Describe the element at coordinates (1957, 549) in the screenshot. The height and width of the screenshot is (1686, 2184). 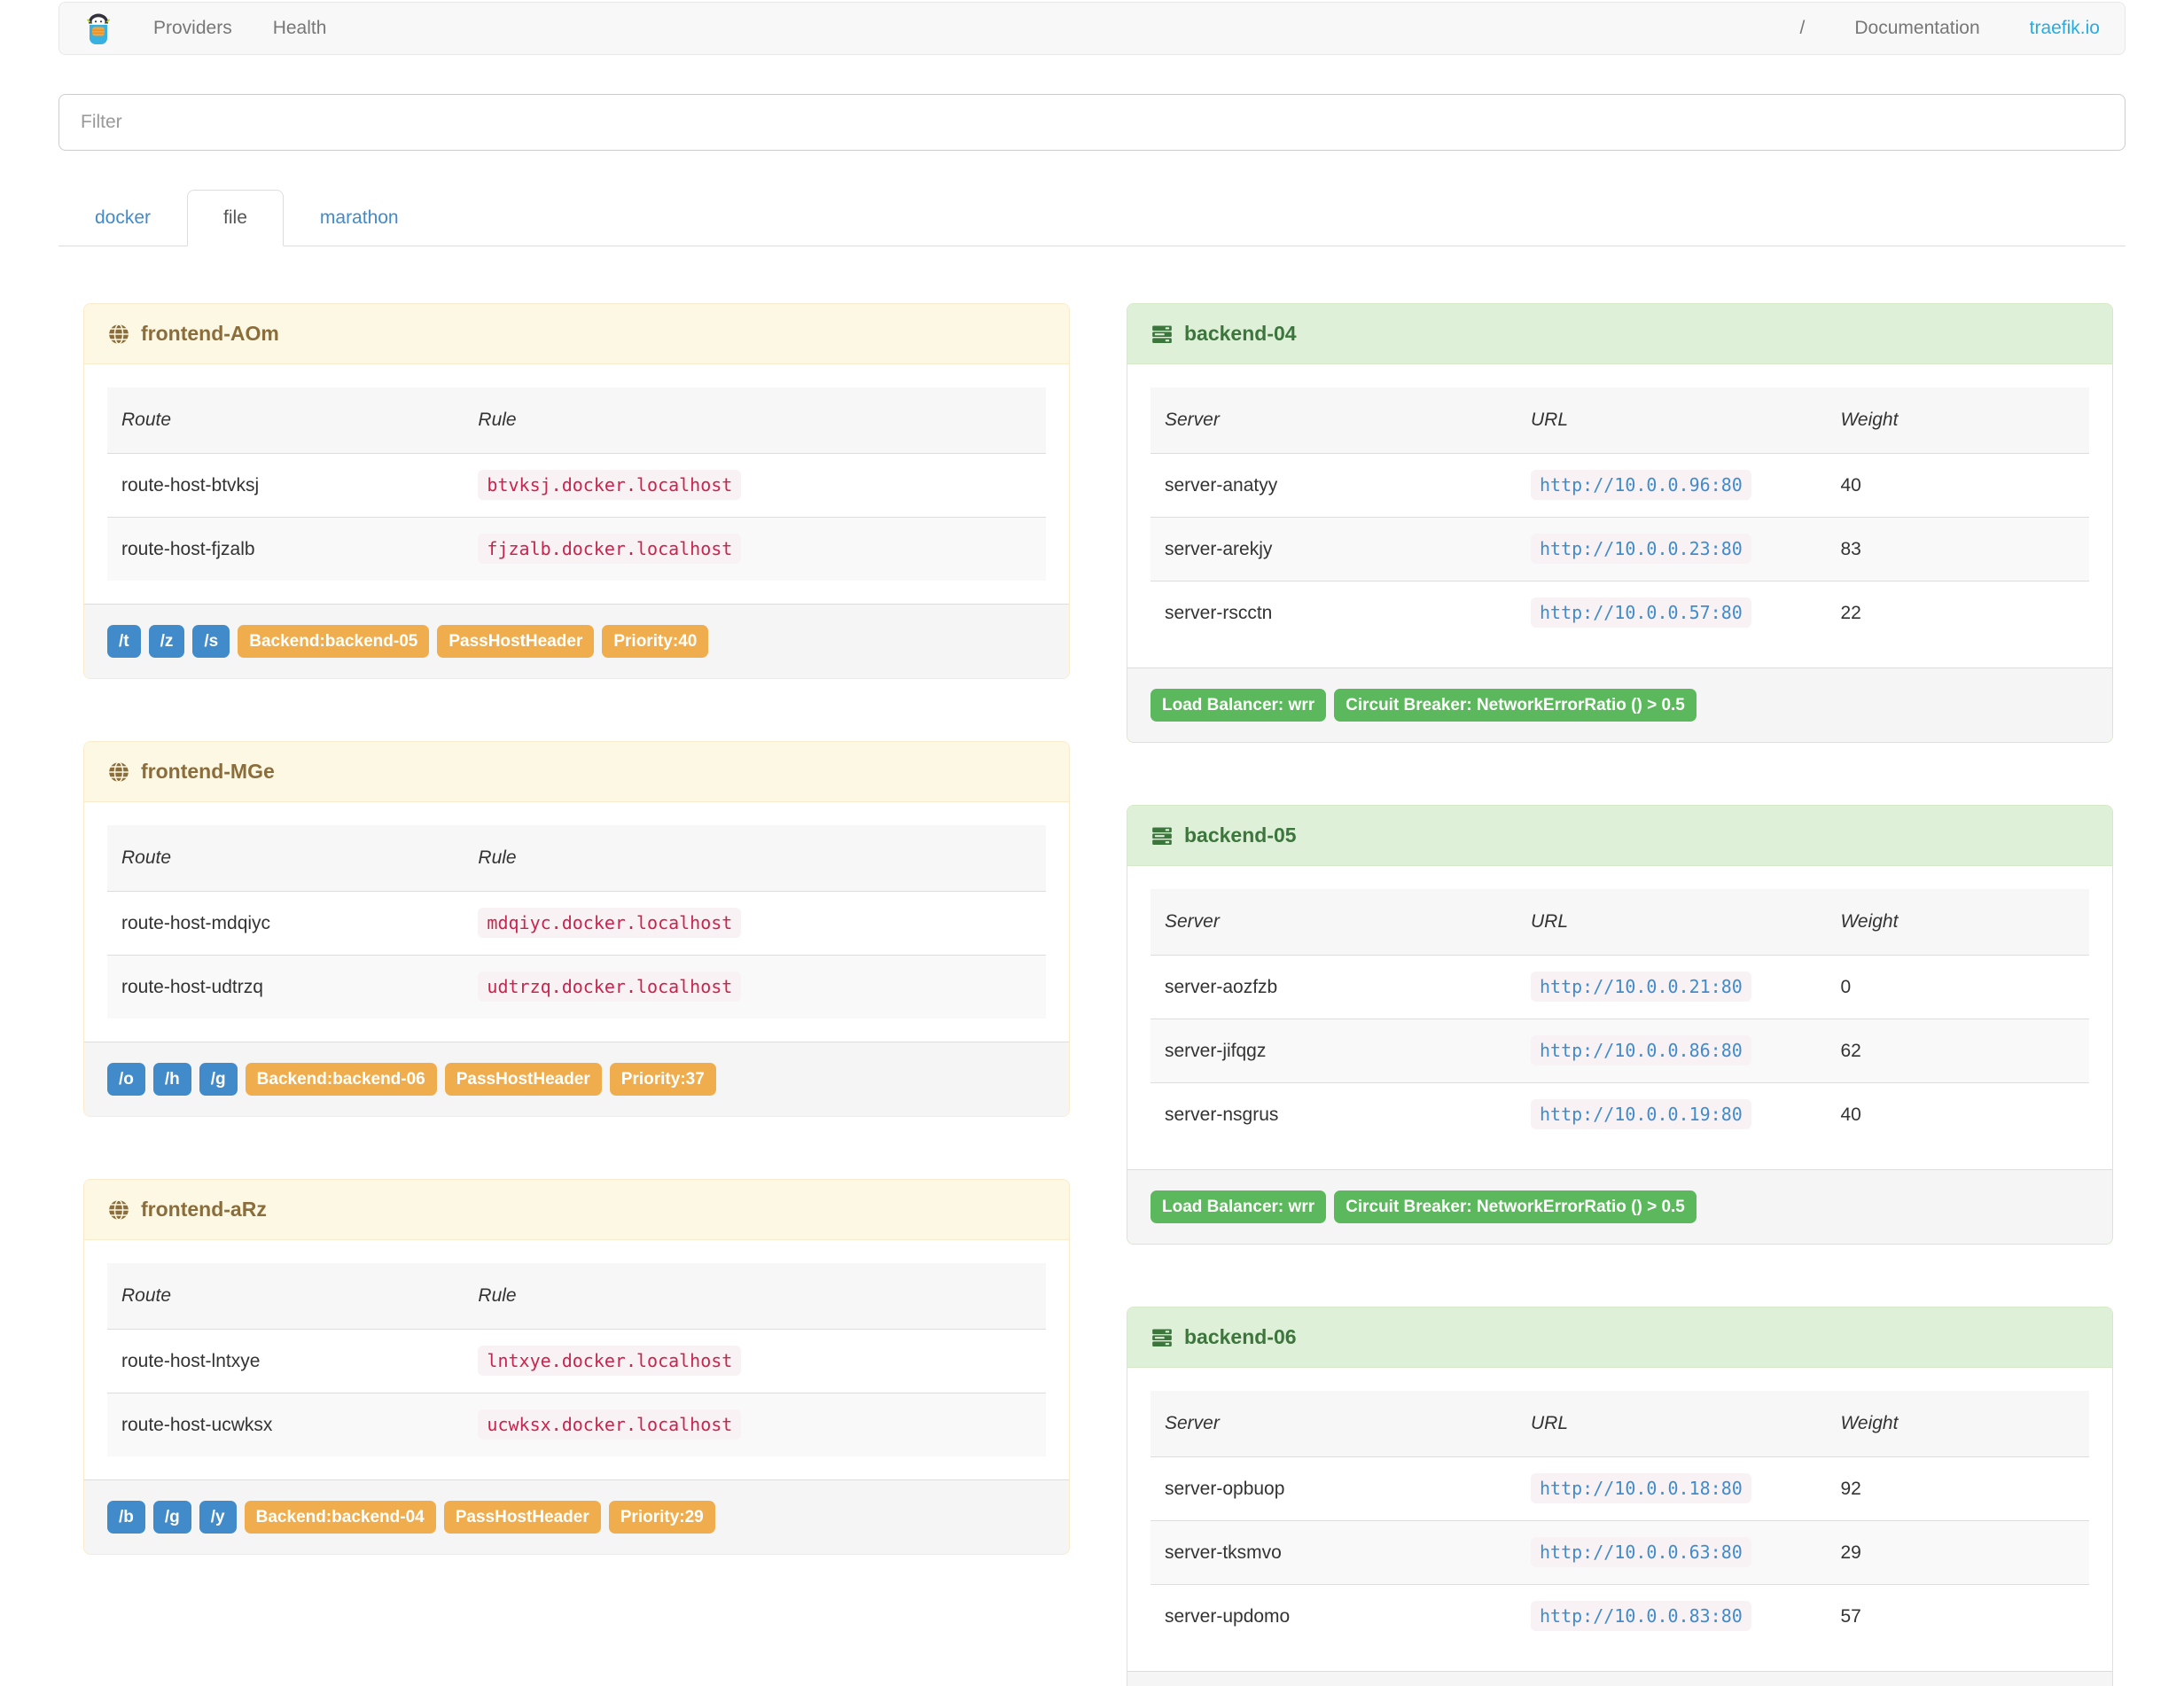
I see `server-weight: 83` at that location.